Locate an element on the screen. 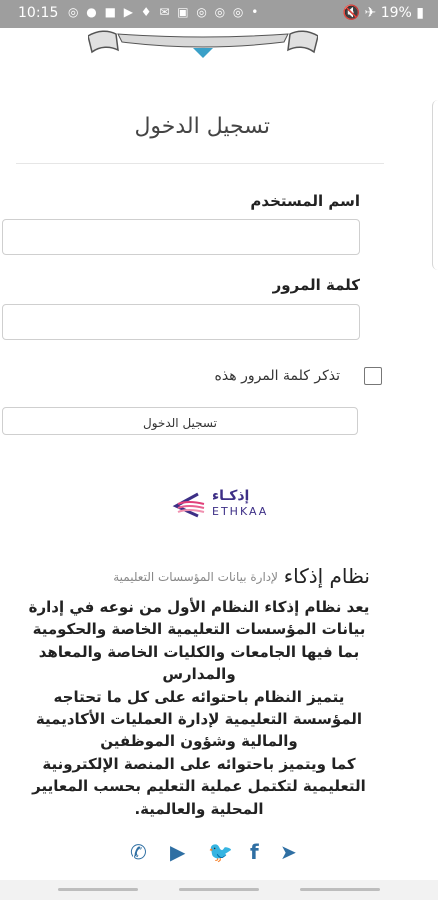 This screenshot has height=900, width=438. youtube-icon: ▶ is located at coordinates (177, 852).